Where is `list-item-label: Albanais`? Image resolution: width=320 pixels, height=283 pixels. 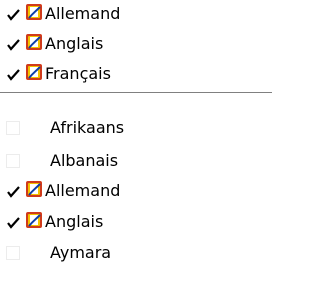 list-item-label: Albanais is located at coordinates (84, 160).